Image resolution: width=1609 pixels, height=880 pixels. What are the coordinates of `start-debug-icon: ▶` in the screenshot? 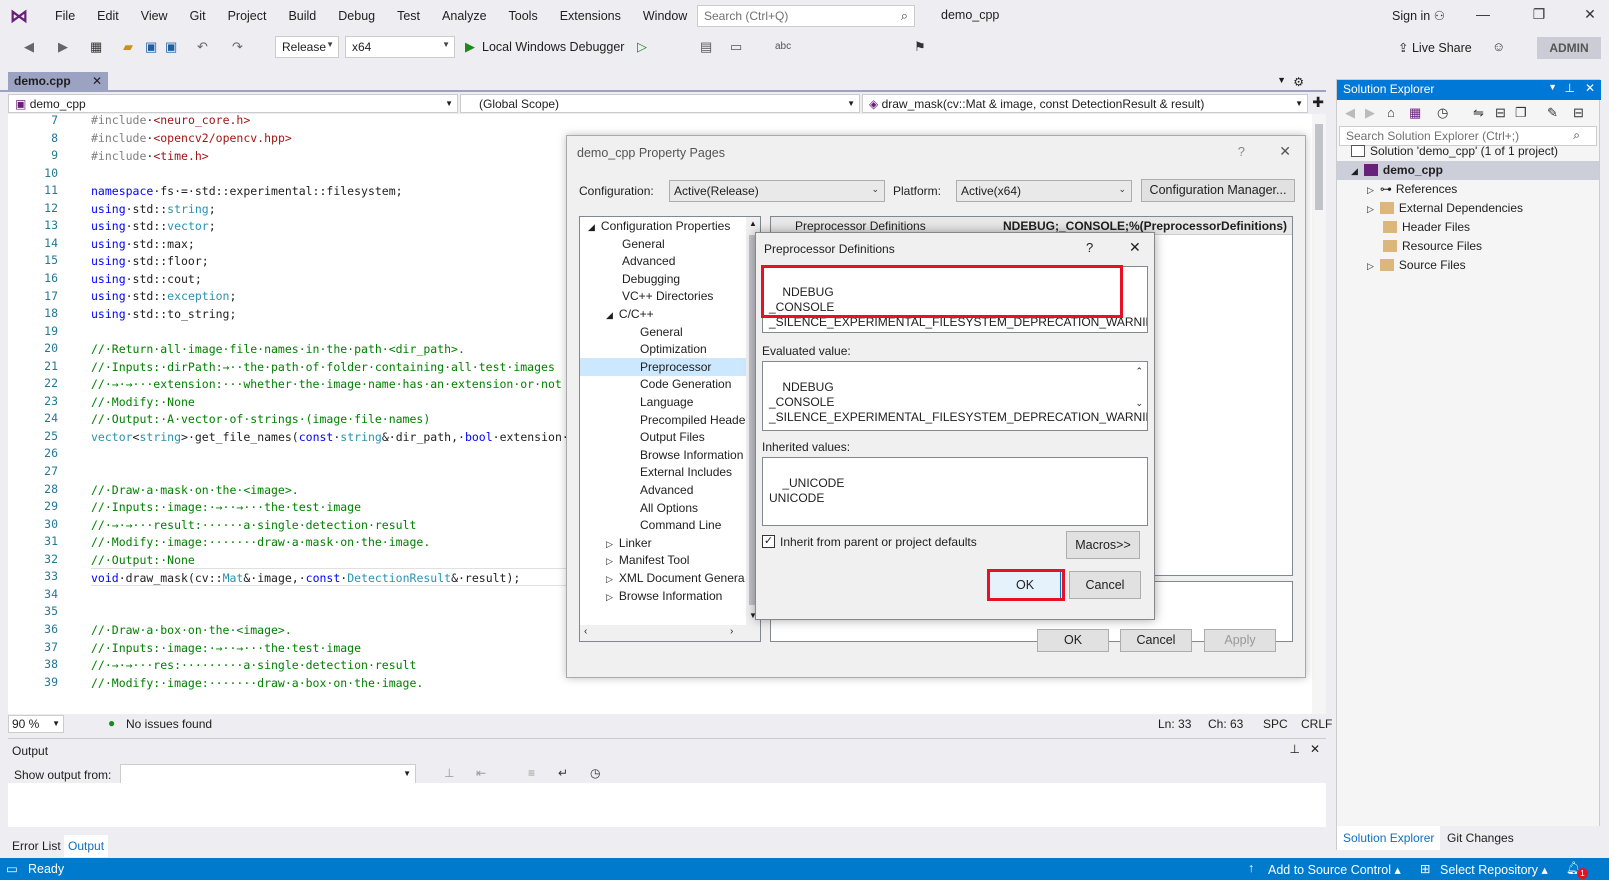 It's located at (470, 47).